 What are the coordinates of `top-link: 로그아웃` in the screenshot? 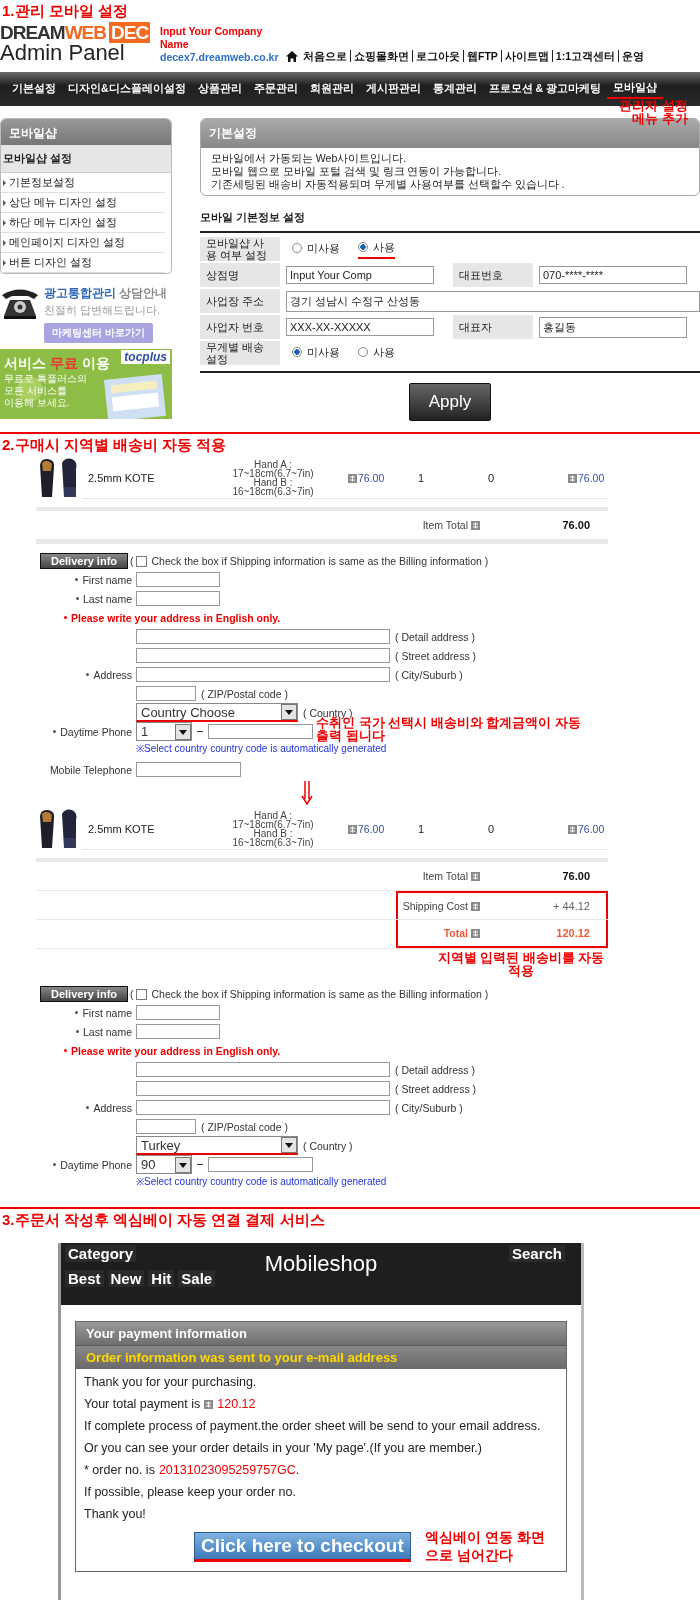 It's located at (437, 56).